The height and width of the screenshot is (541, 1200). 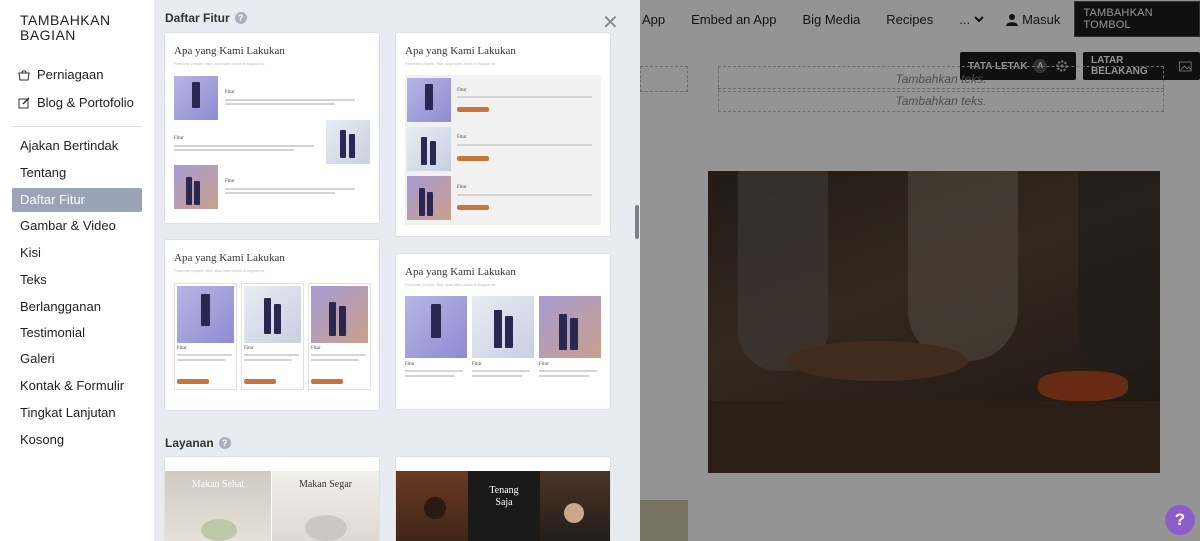 I want to click on sidebar-item-label: Perniagaan, so click(x=70, y=74).